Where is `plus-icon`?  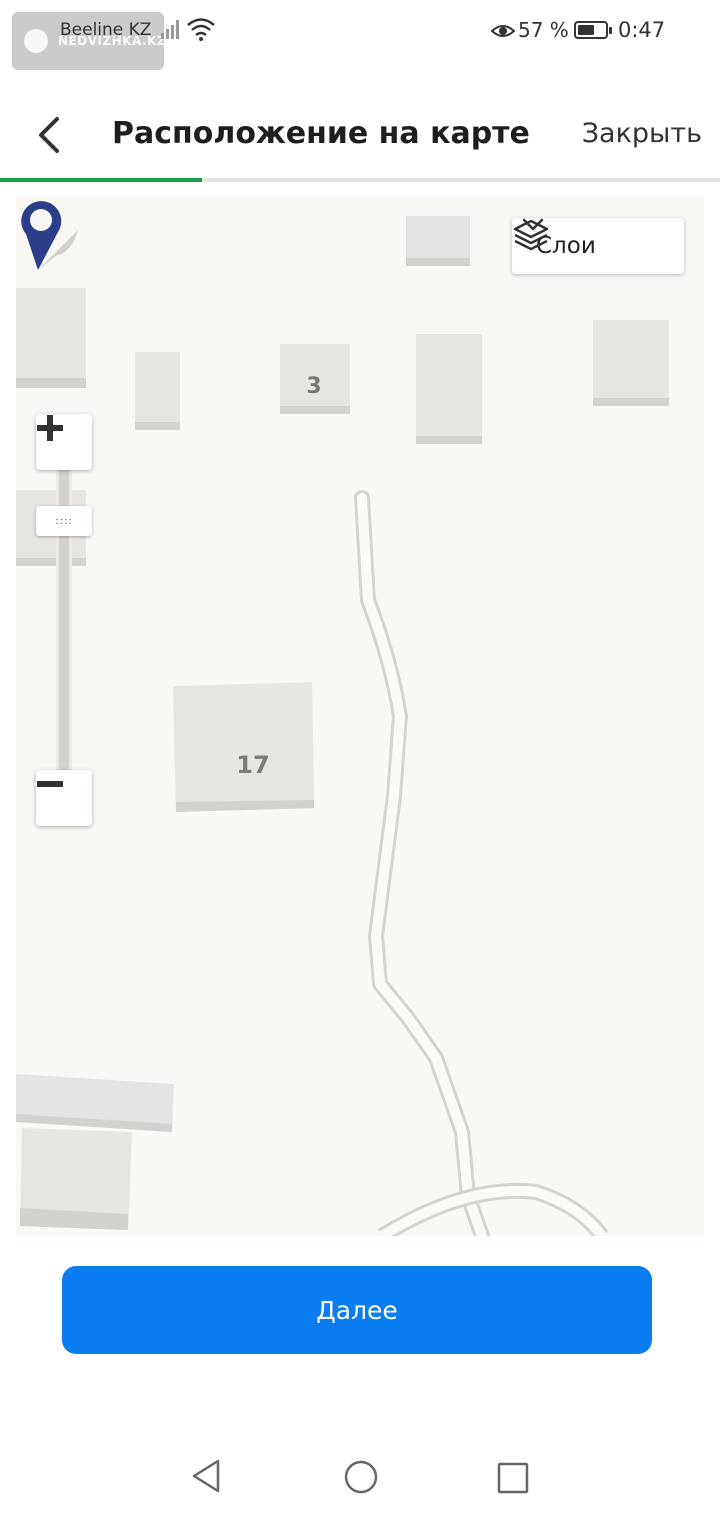
plus-icon is located at coordinates (50, 428).